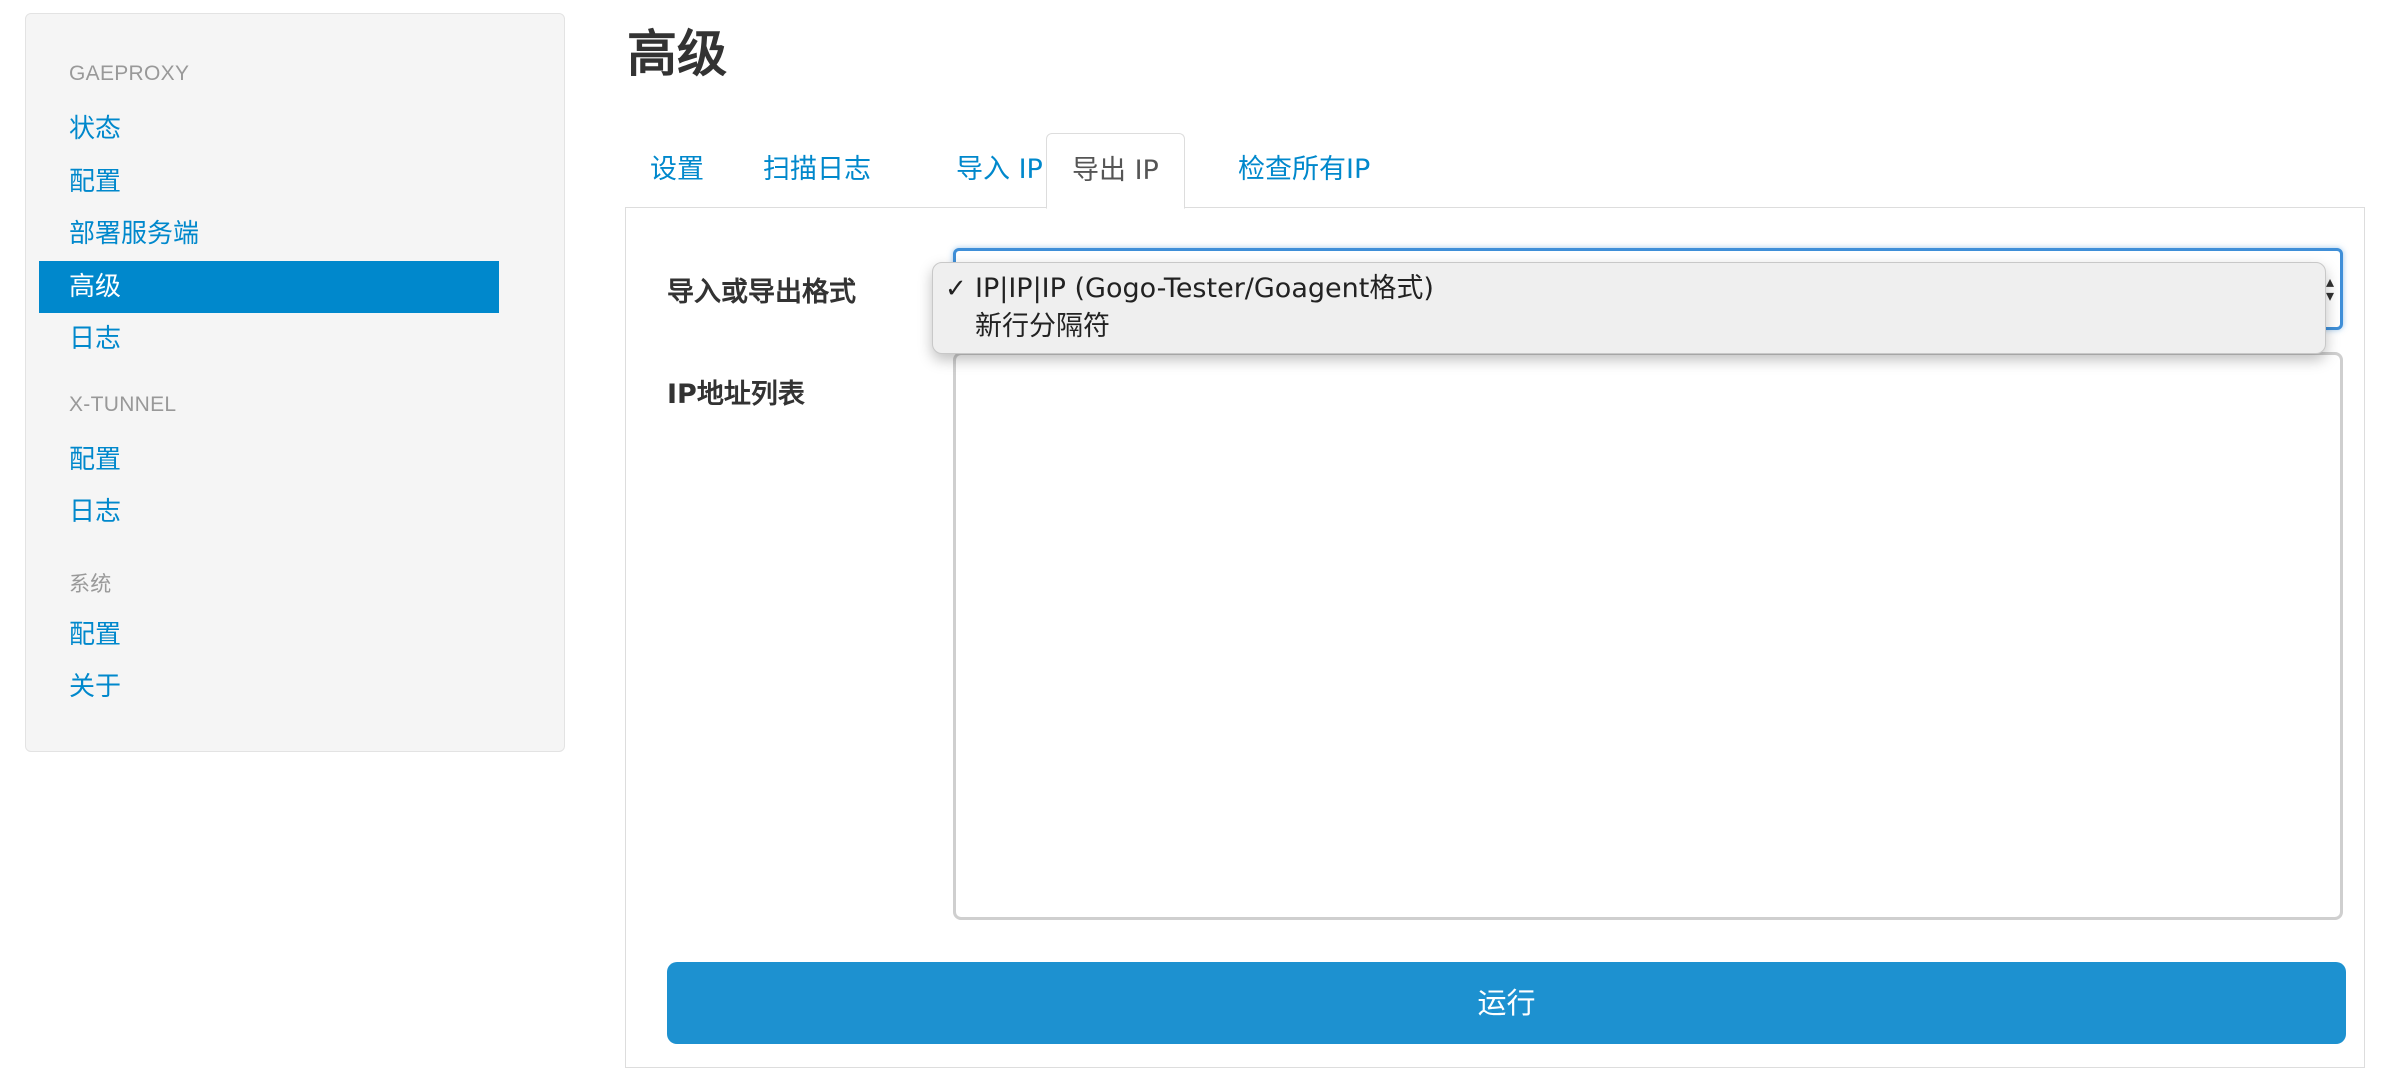 The width and height of the screenshot is (2394, 1068). Describe the element at coordinates (90, 584) in the screenshot. I see `sidebar-header-system: 系统` at that location.